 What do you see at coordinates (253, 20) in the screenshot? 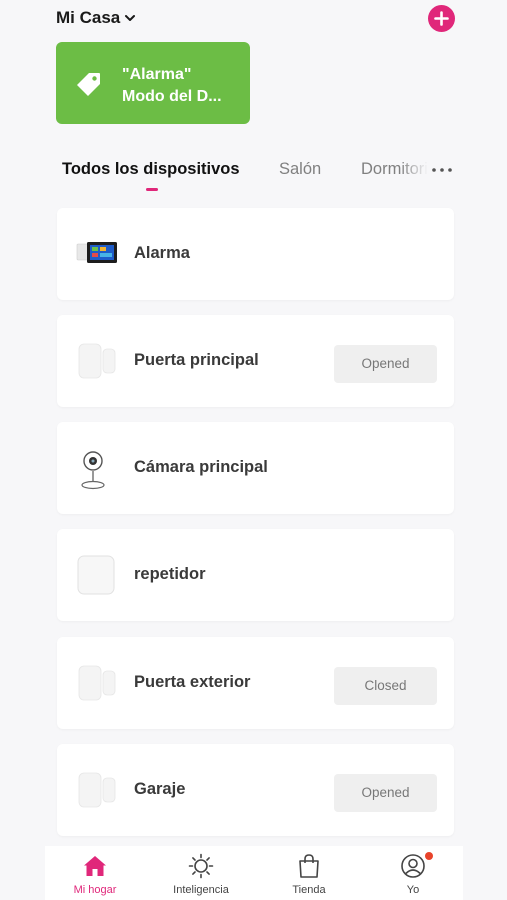
I see `header: Mi Casa` at bounding box center [253, 20].